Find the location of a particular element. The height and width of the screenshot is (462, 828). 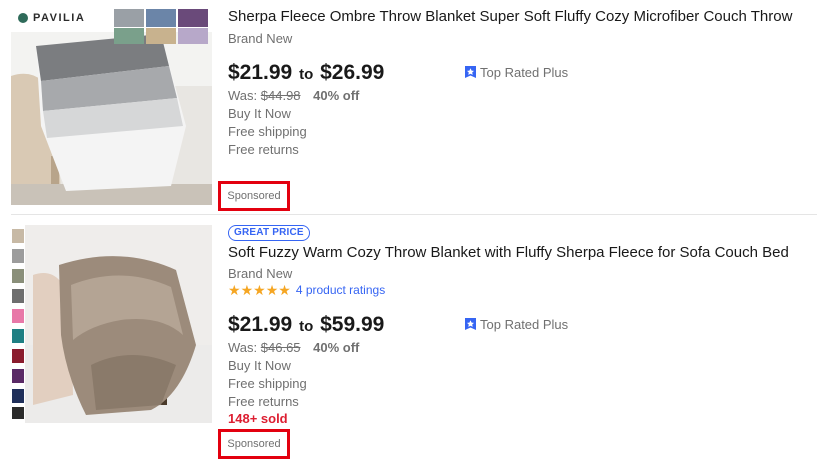

product-rating: ★ ★ ★ ★ ★ 4 product ratings is located at coordinates (306, 290).